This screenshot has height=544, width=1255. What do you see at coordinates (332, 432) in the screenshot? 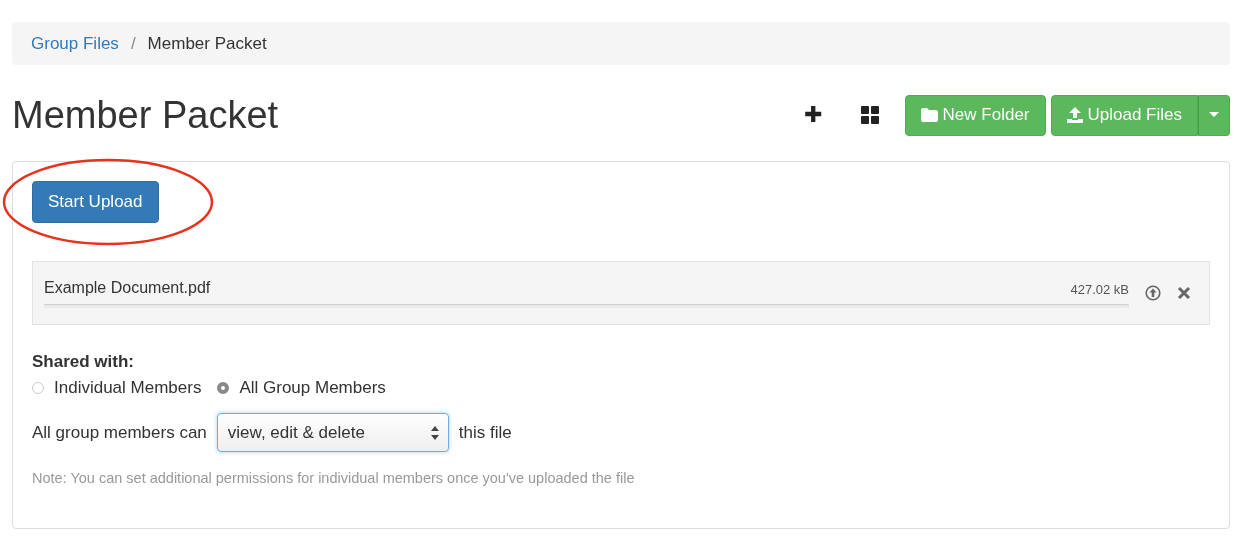
I see `permission-select: view, edit & delete` at bounding box center [332, 432].